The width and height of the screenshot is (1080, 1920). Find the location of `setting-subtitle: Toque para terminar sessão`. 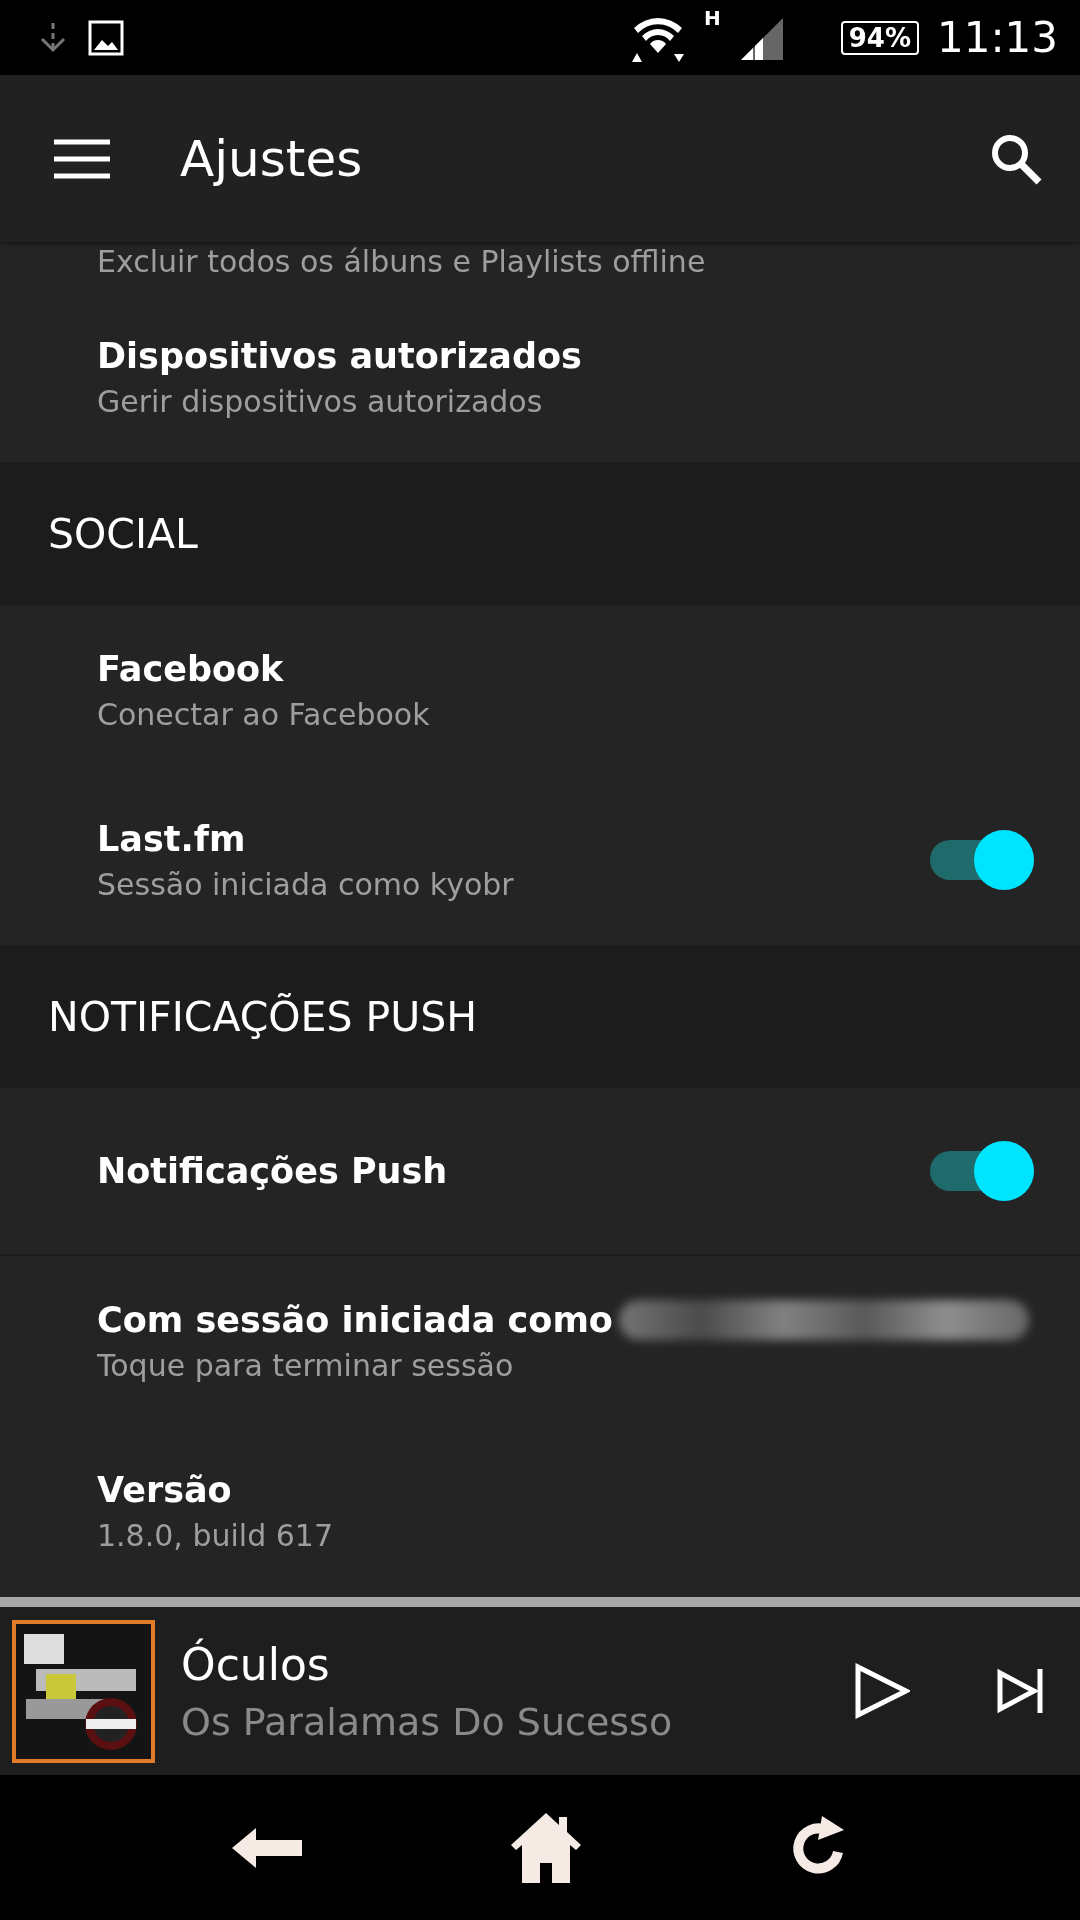

setting-subtitle: Toque para terminar sessão is located at coordinates (306, 1365).